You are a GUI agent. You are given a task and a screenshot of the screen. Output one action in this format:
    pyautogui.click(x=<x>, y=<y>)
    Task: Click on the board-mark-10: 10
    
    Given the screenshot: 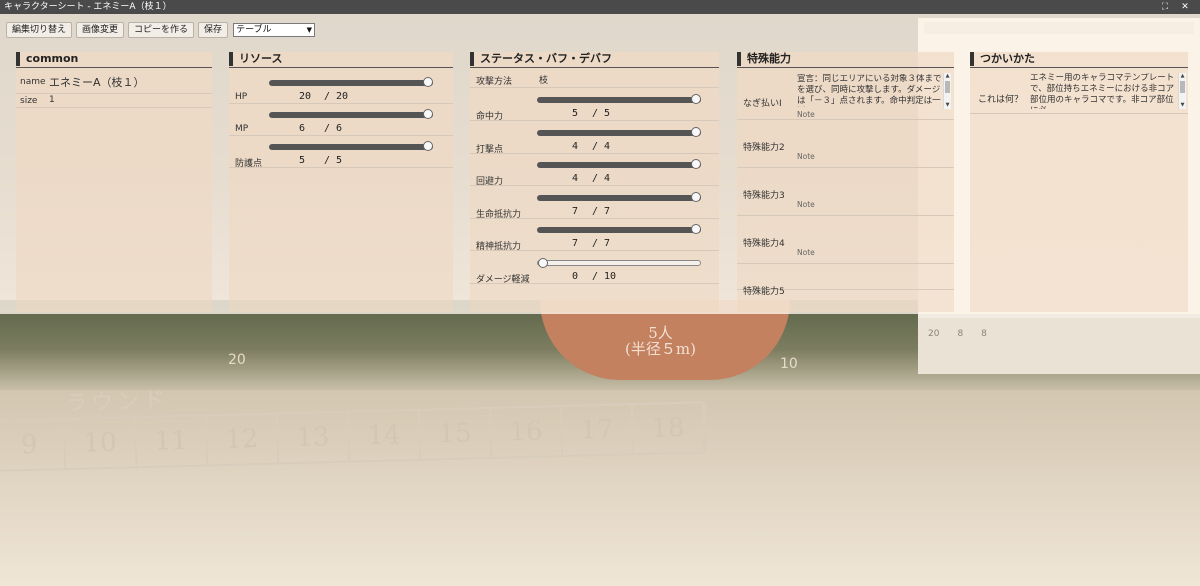 What is the action you would take?
    pyautogui.click(x=789, y=364)
    